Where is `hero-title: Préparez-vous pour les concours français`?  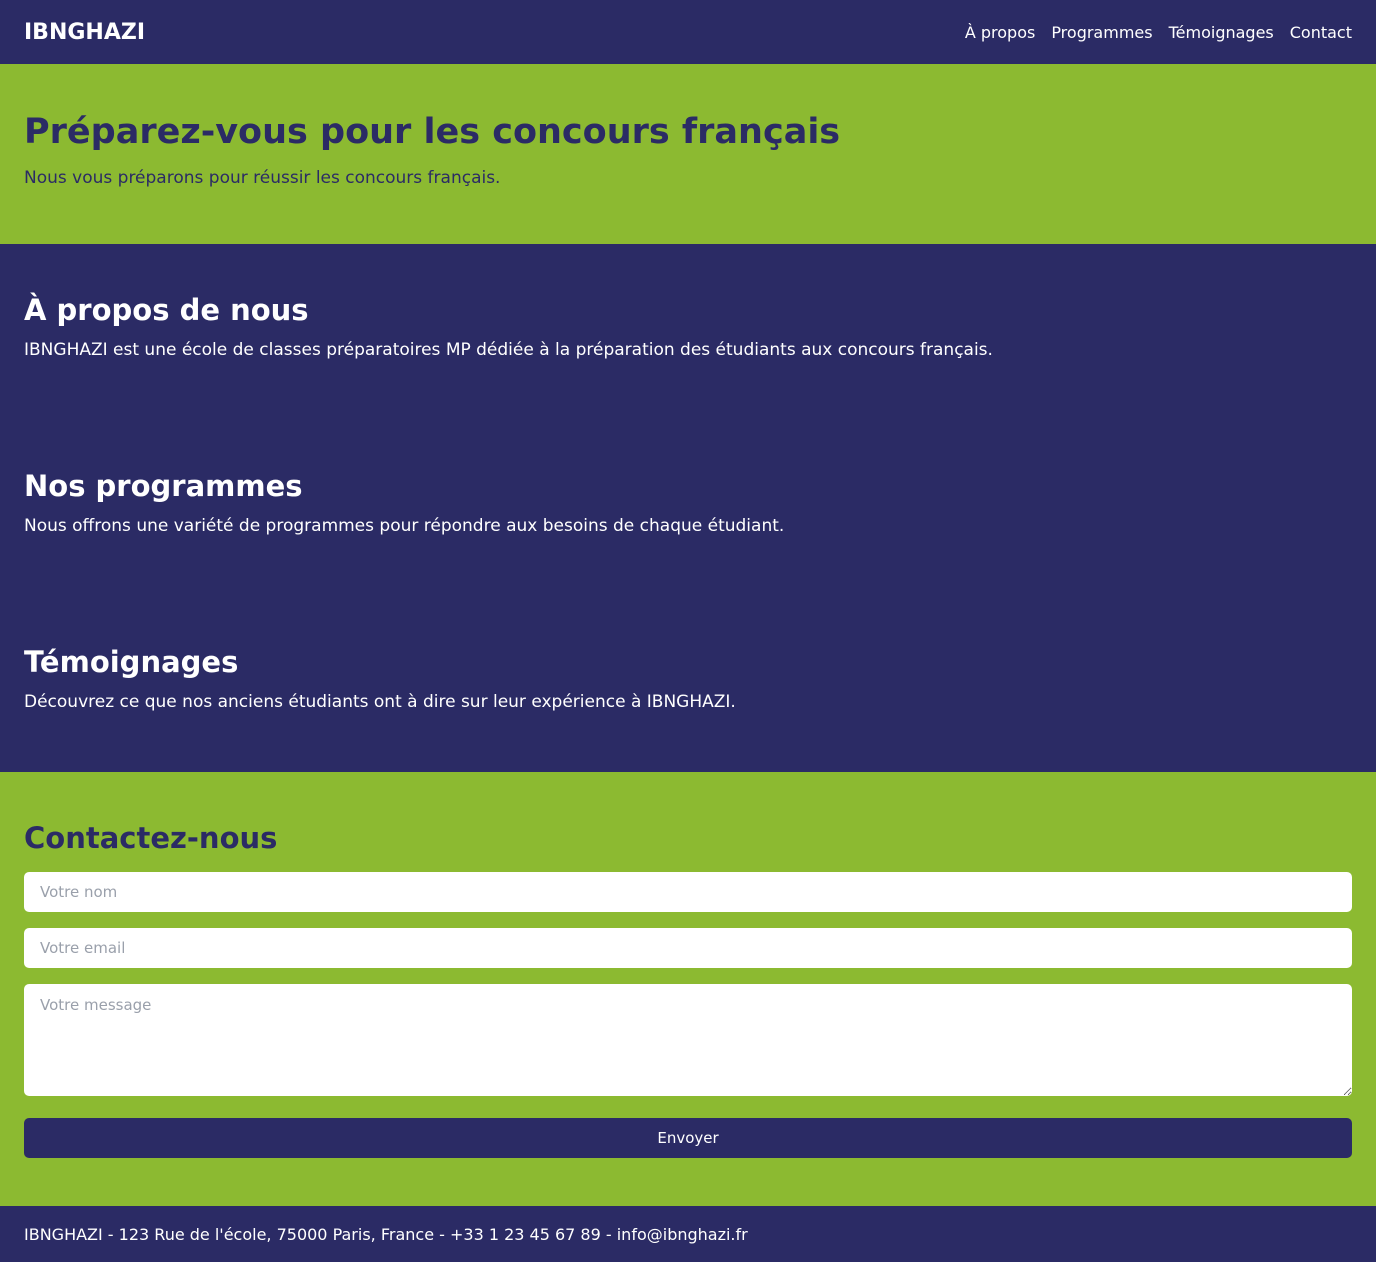 hero-title: Préparez-vous pour les concours français is located at coordinates (432, 132).